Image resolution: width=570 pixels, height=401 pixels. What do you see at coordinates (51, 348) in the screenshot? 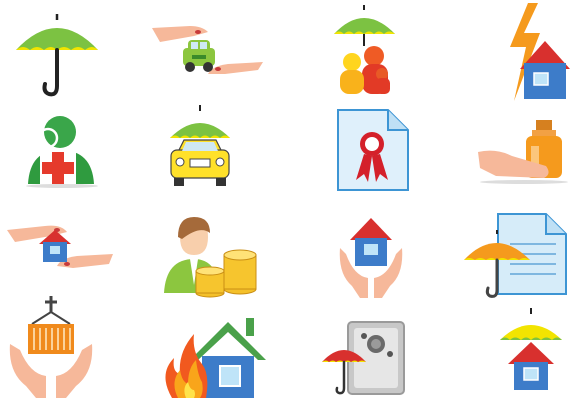
I see `hands-cargo-icon` at bounding box center [51, 348].